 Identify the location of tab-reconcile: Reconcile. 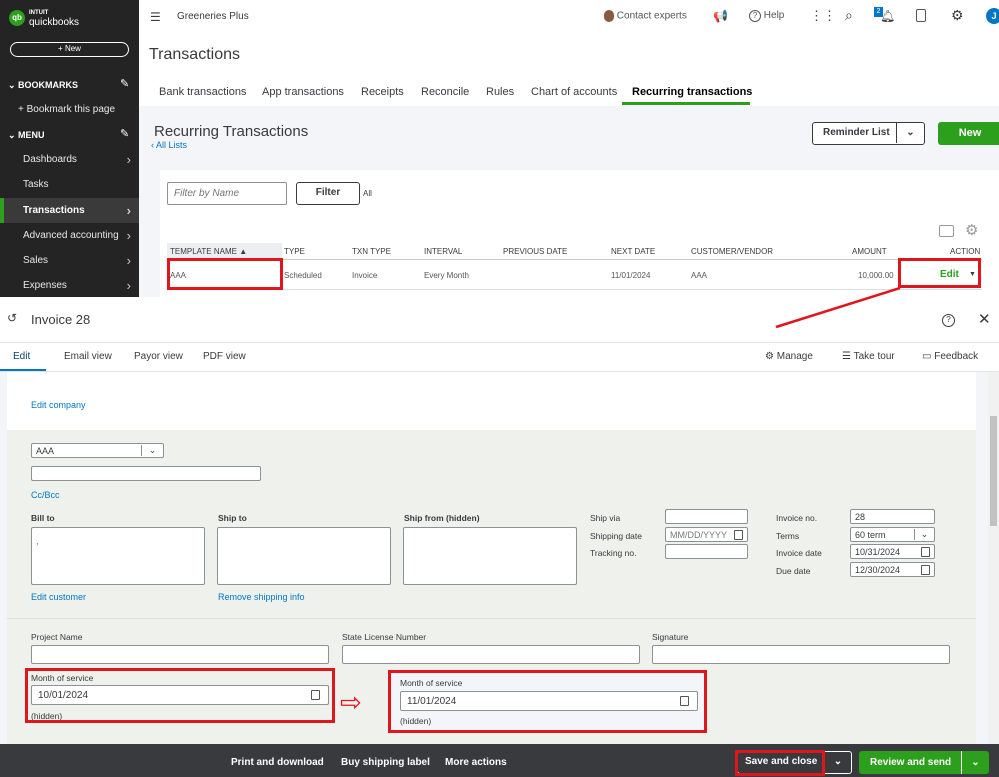
(445, 92).